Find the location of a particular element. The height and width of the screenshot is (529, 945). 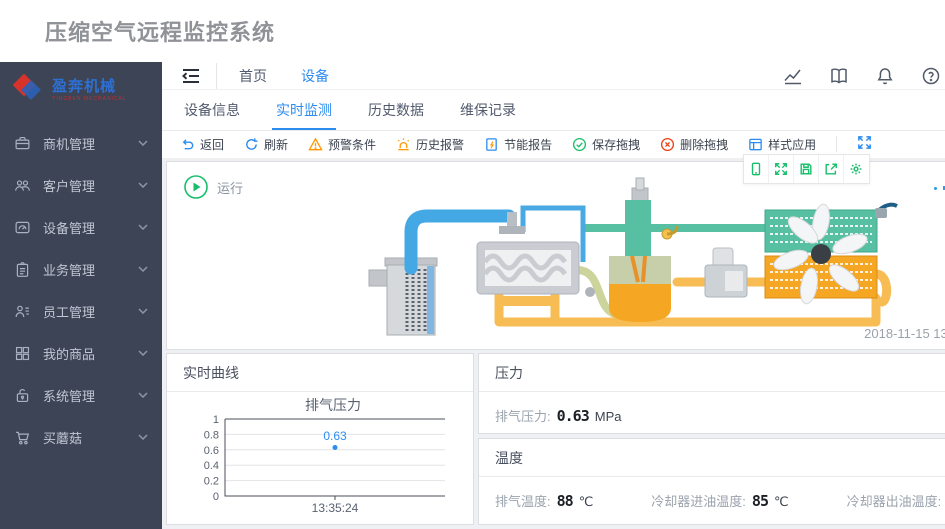

chart-title: 排气压力 is located at coordinates (333, 405).